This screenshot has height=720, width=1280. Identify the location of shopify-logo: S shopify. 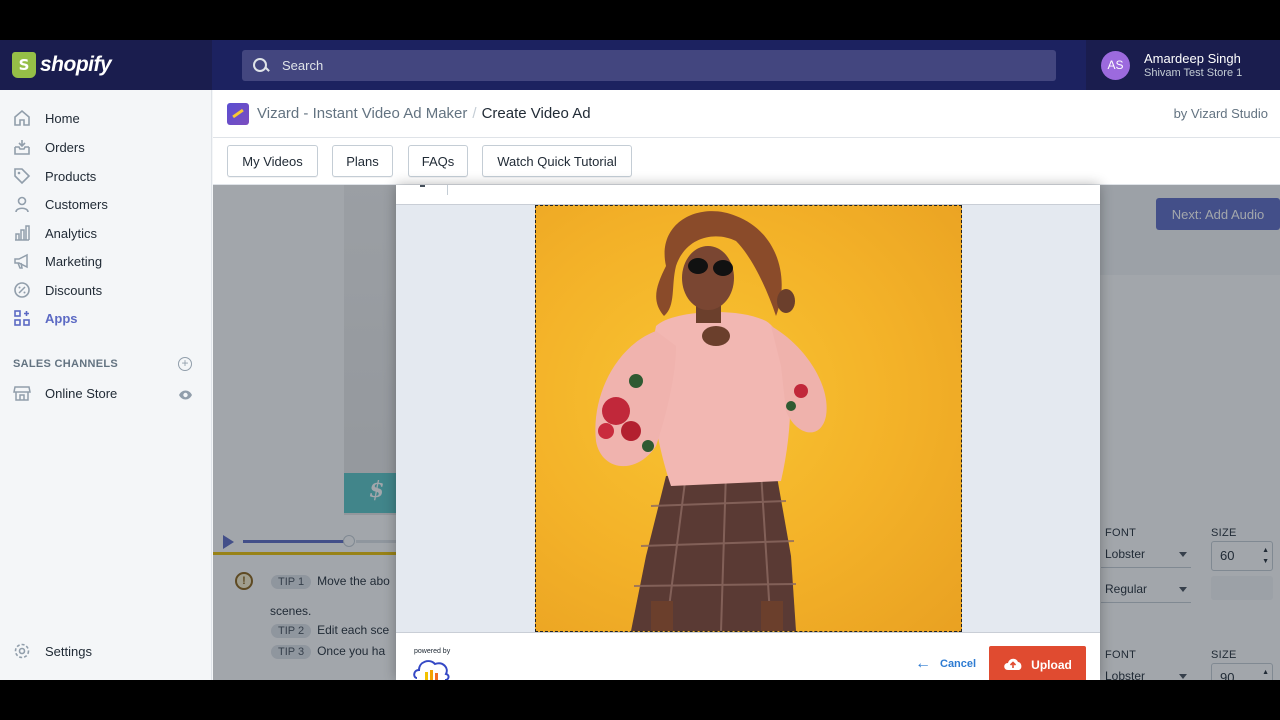
(106, 65).